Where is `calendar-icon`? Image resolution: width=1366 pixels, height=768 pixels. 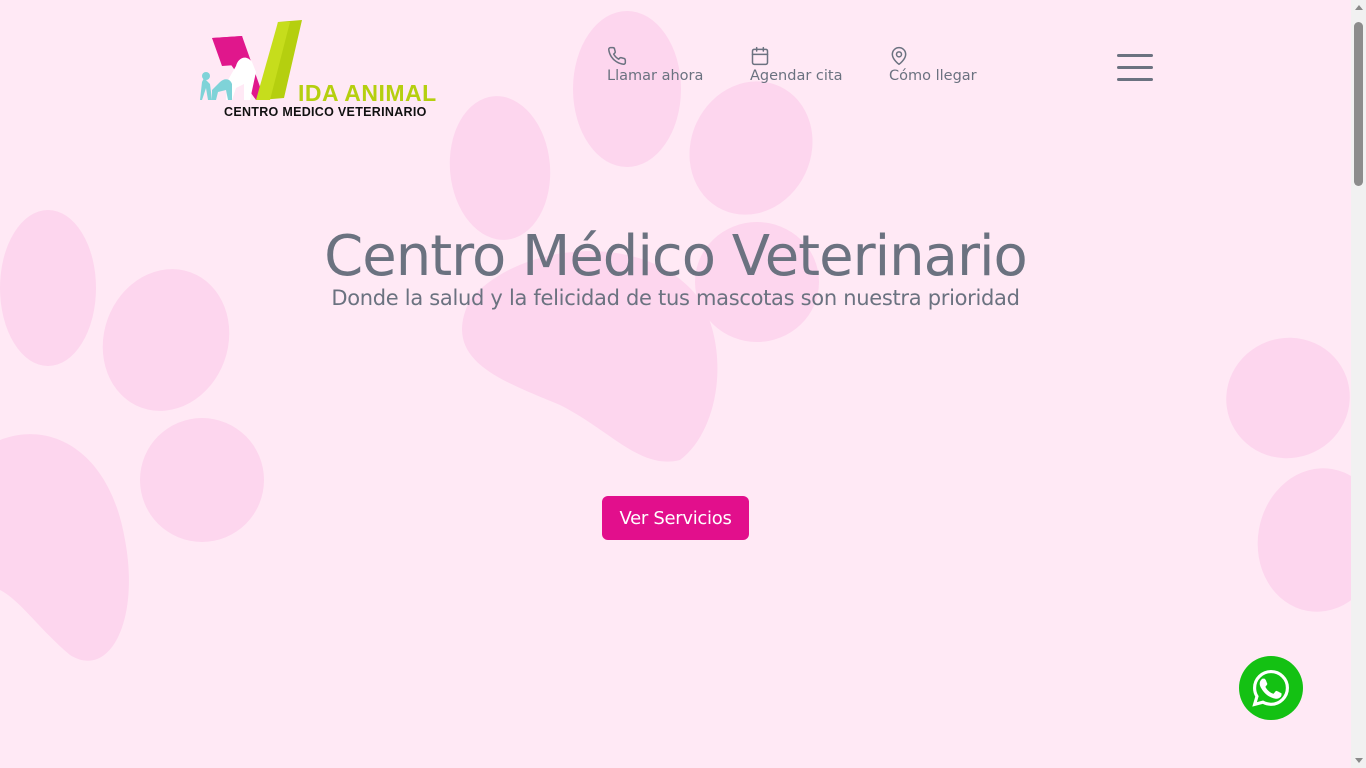 calendar-icon is located at coordinates (760, 56).